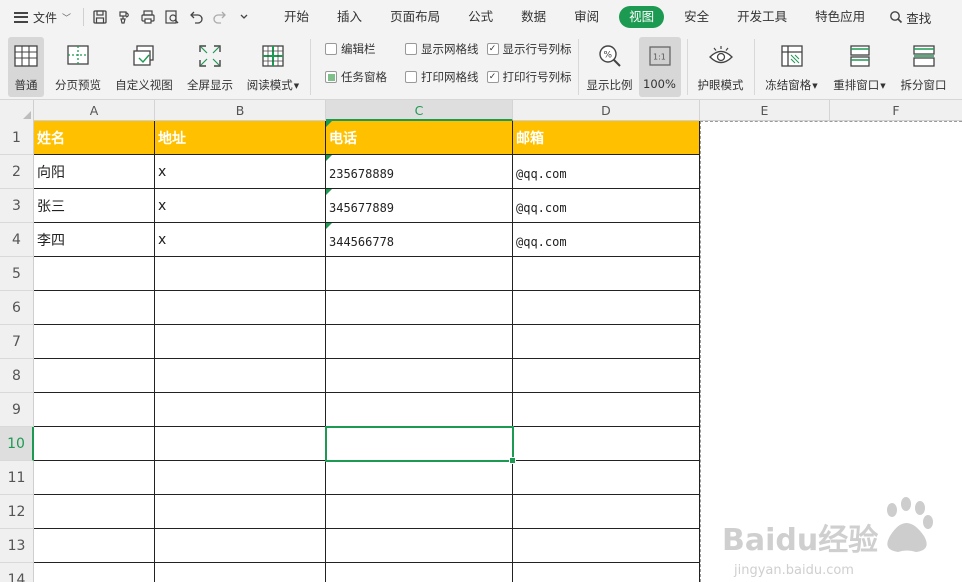 The width and height of the screenshot is (962, 582). What do you see at coordinates (17, 342) in the screenshot?
I see `row-header-7: 7` at bounding box center [17, 342].